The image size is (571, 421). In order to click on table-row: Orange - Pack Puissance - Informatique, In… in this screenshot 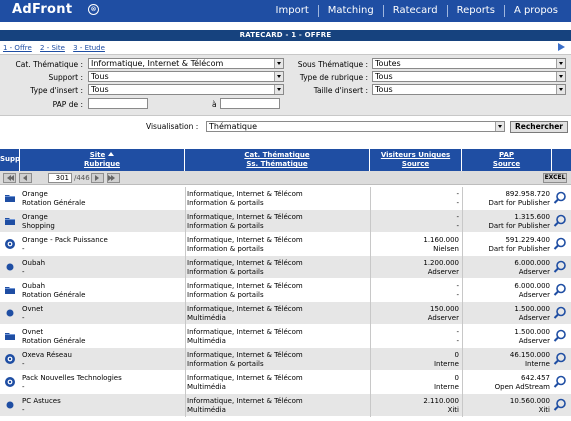, I will do `click(285, 244)`.